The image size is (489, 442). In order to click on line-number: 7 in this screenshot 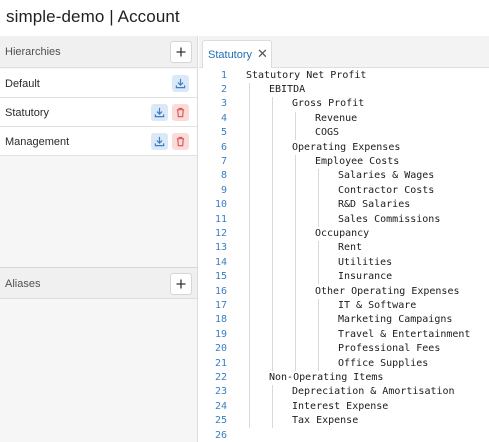, I will do `click(223, 161)`.